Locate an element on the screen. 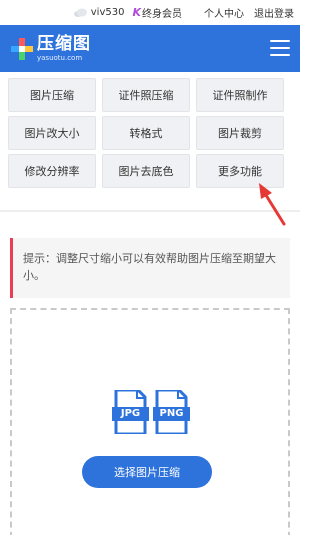 This screenshot has width=320, height=535. vip-badge: K 终身会员 is located at coordinates (157, 12).